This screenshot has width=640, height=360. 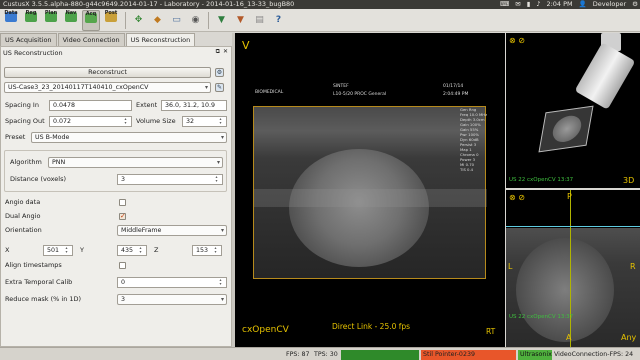 What do you see at coordinates (39, 282) in the screenshot?
I see `temporal-calib-label: Extra Temporal Calib` at bounding box center [39, 282].